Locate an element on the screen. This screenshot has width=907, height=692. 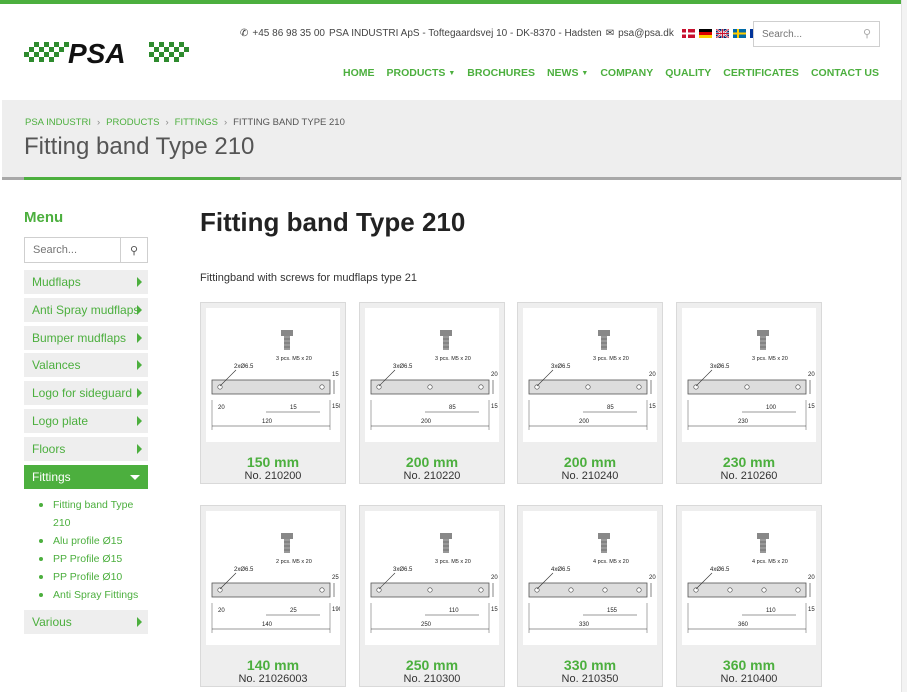
screw-spec-label: 3 pcs. M5 x 20 is located at coordinates (294, 359).